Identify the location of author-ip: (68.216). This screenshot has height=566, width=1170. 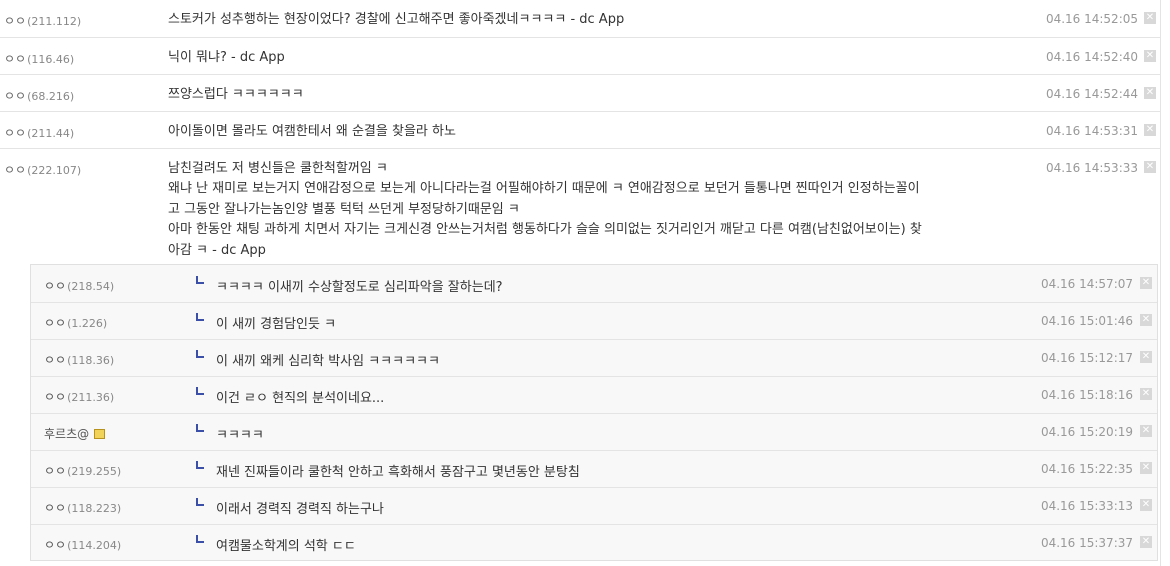
(51, 96).